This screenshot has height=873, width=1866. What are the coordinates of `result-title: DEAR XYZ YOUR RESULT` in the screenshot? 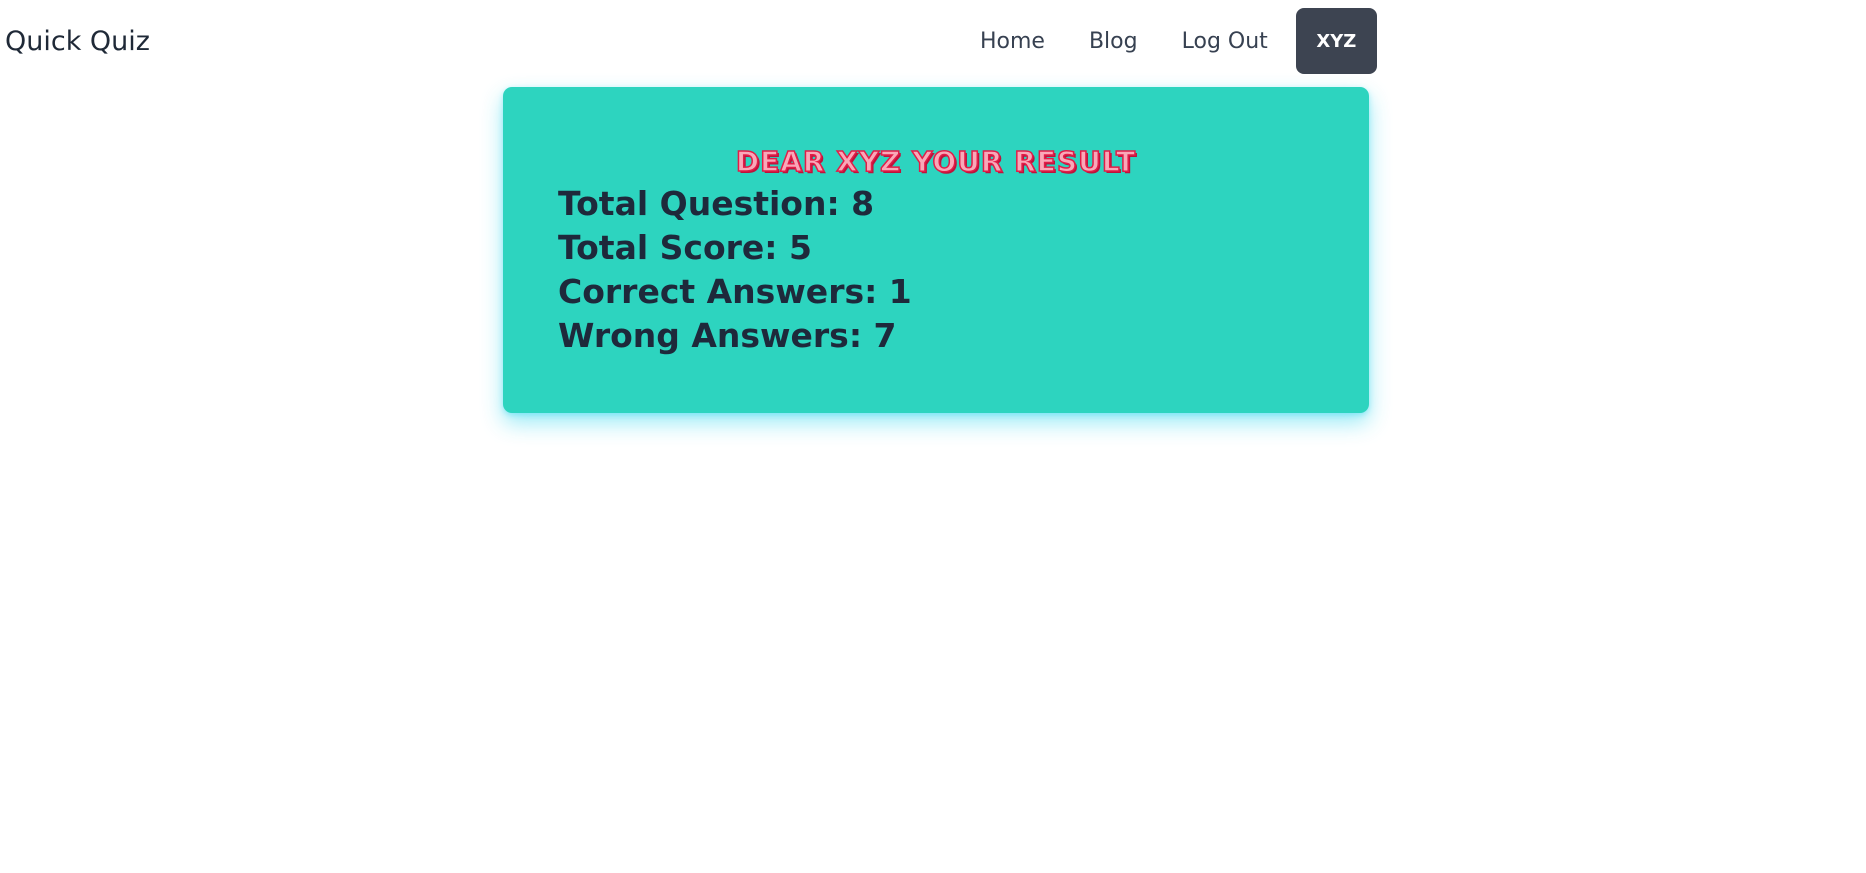 It's located at (936, 161).